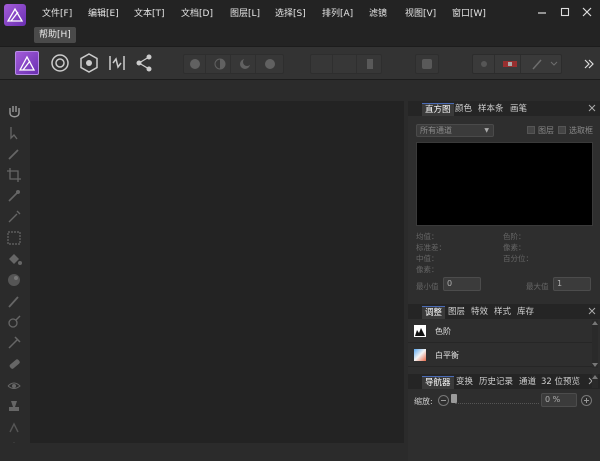 The width and height of the screenshot is (600, 461). What do you see at coordinates (497, 401) in the screenshot?
I see `zoom-slider-track` at bounding box center [497, 401].